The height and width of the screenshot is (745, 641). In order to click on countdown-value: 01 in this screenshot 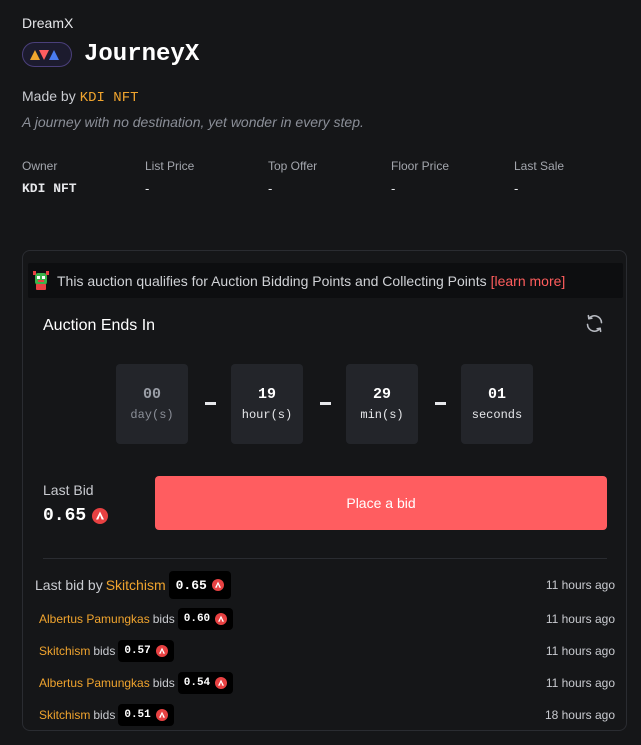, I will do `click(496, 394)`.